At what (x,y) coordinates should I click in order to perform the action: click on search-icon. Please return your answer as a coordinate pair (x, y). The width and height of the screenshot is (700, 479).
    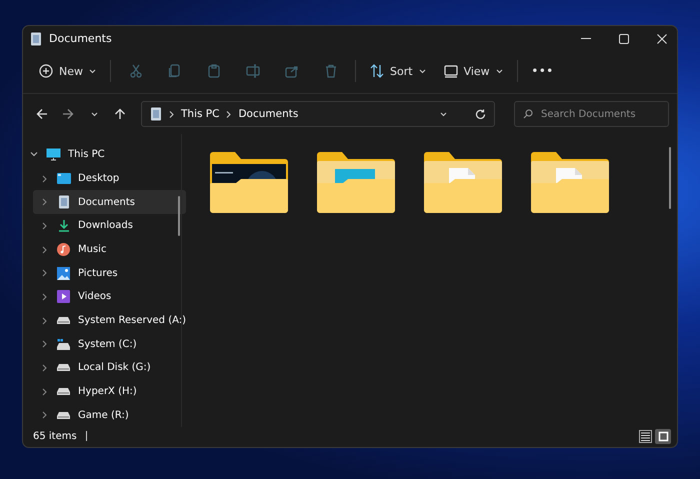
    Looking at the image, I should click on (528, 114).